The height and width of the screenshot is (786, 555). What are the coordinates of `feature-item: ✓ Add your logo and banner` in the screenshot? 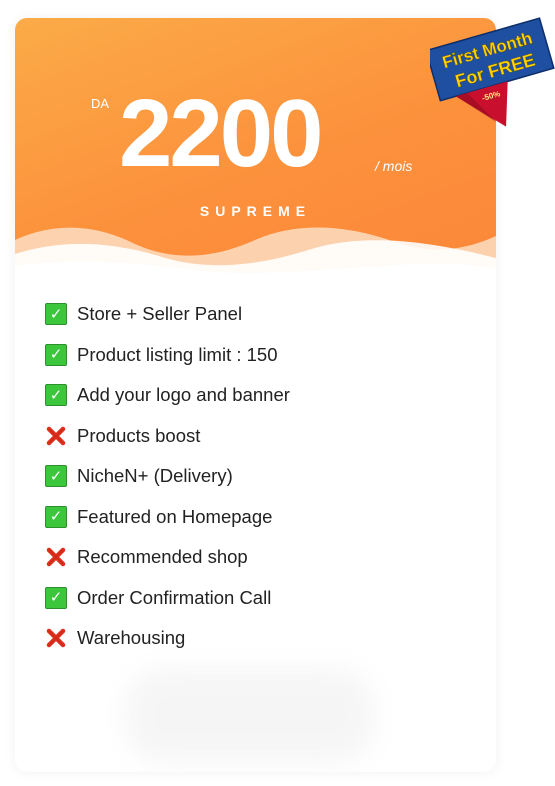 It's located at (167, 395).